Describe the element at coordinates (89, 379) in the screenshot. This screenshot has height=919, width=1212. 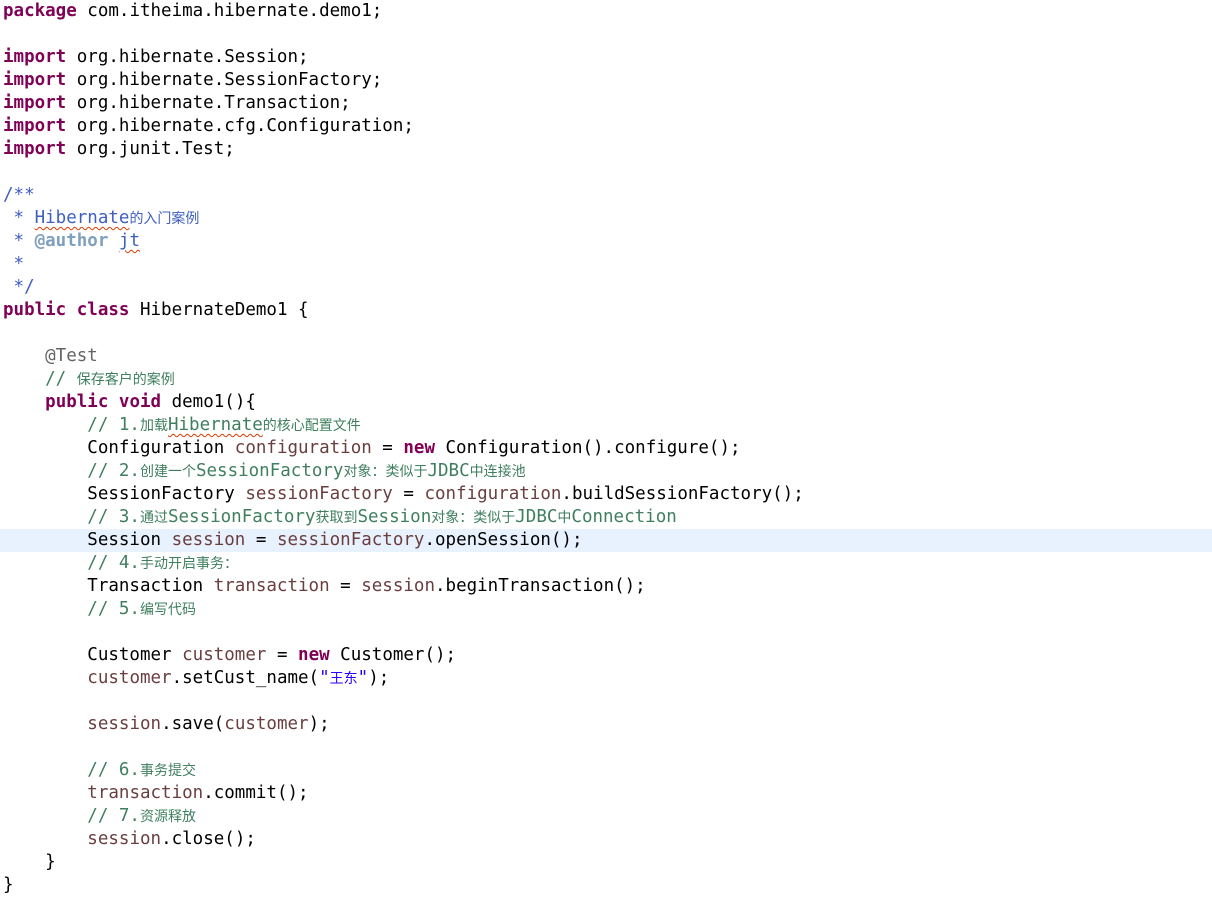
I see `comment-line: // 保存客户的案例` at that location.